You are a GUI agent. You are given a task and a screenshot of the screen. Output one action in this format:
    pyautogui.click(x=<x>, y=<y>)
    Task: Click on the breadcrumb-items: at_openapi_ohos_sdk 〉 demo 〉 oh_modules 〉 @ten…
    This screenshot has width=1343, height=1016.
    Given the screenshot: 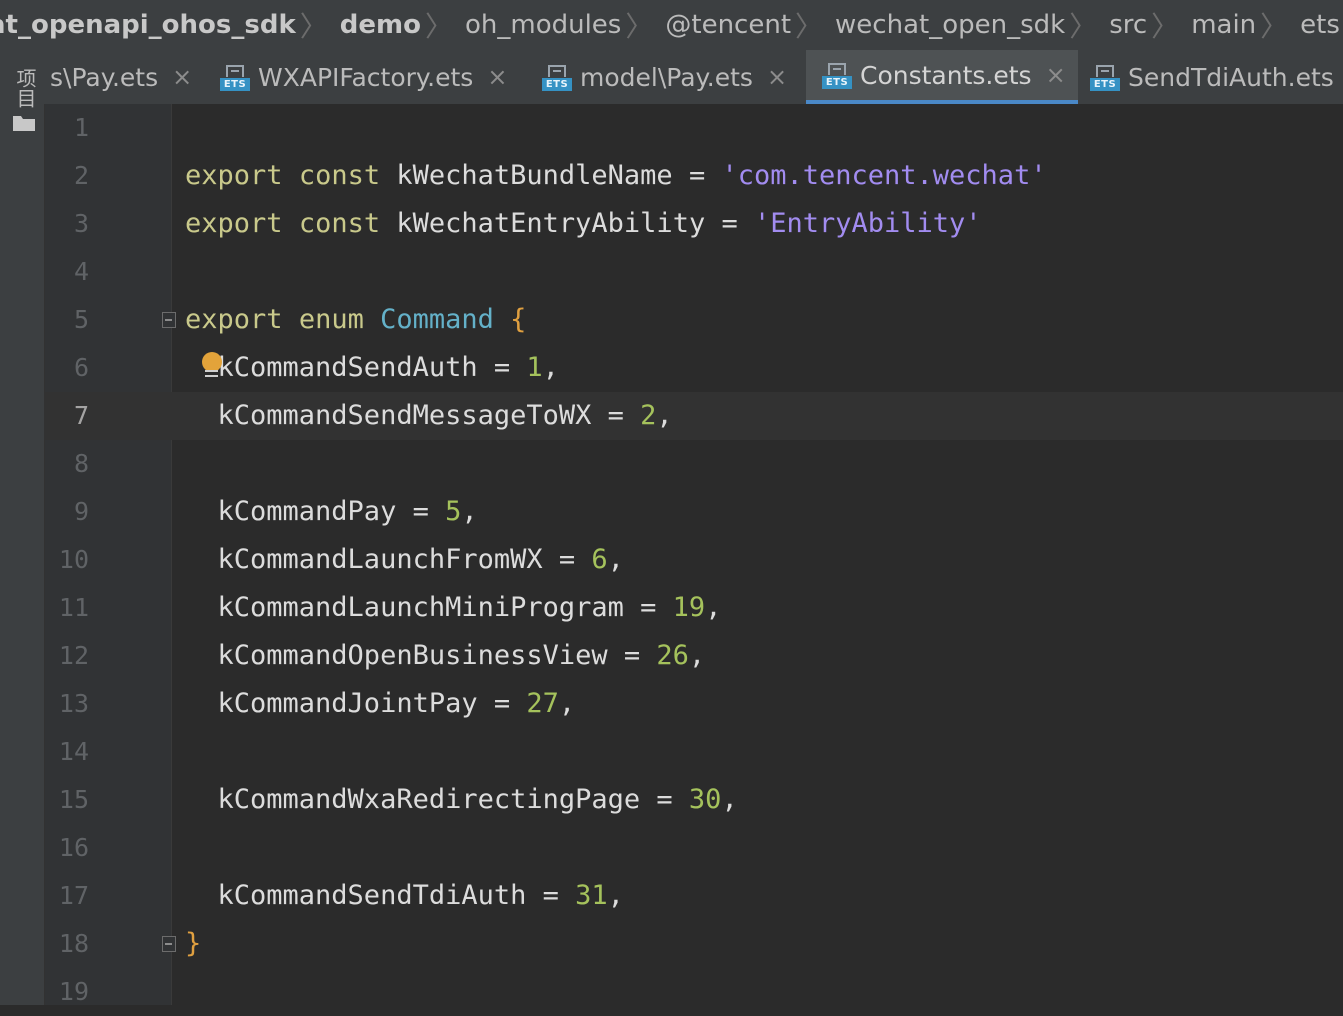 What is the action you would take?
    pyautogui.click(x=671, y=25)
    